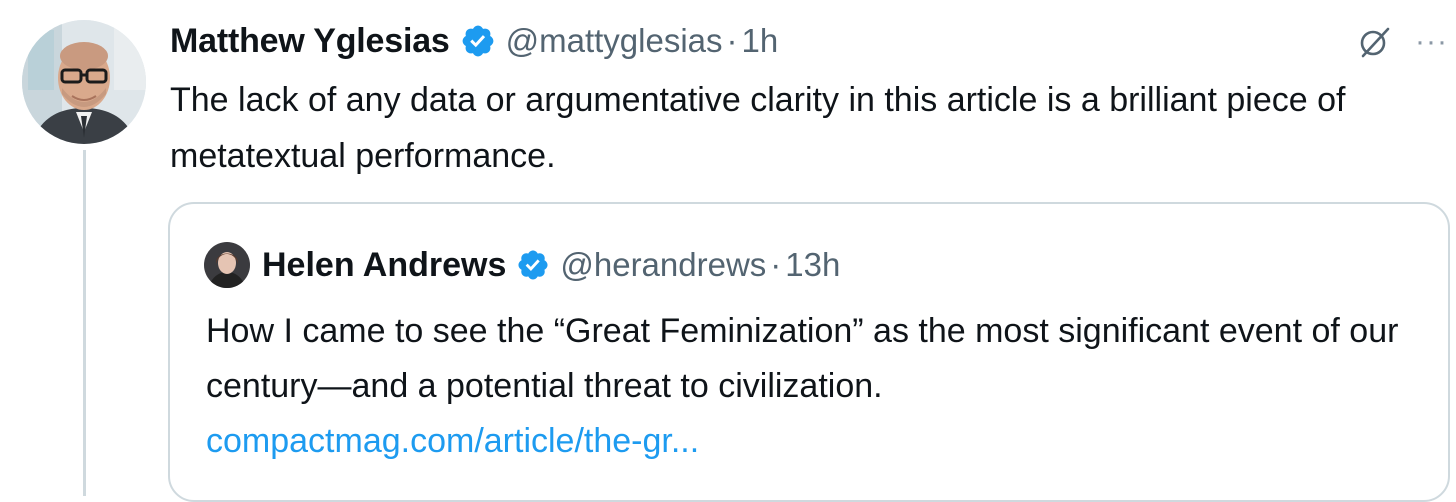  What do you see at coordinates (84, 82) in the screenshot?
I see `author-avatar` at bounding box center [84, 82].